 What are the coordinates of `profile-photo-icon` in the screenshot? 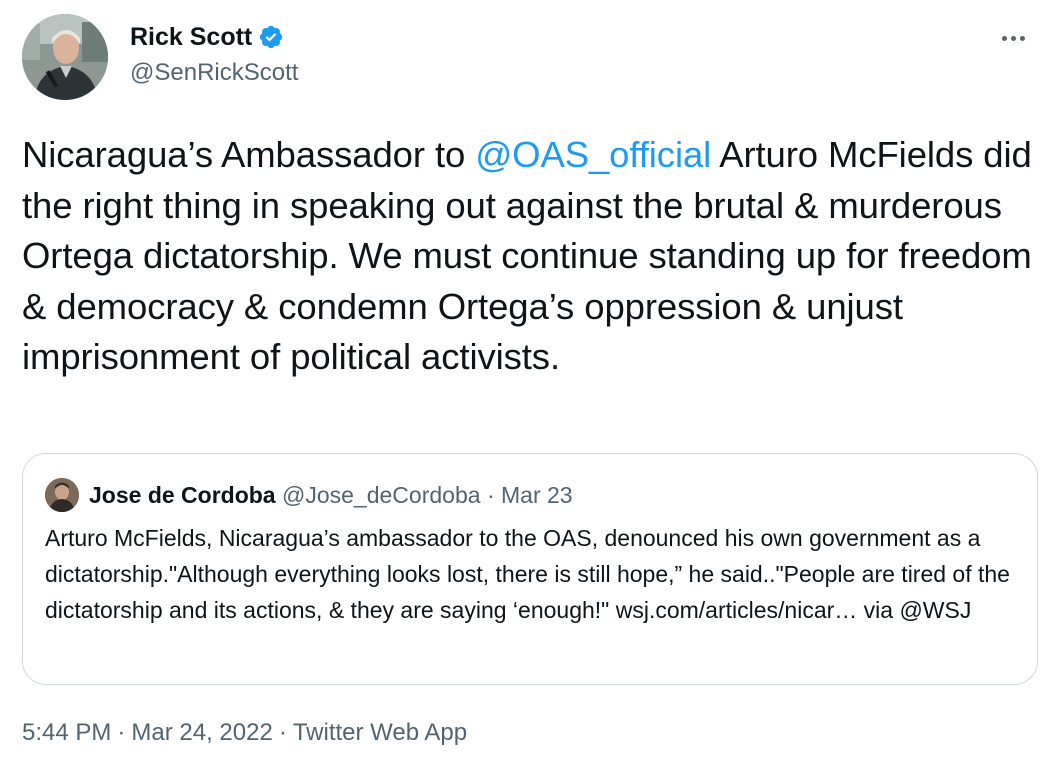 It's located at (65, 57).